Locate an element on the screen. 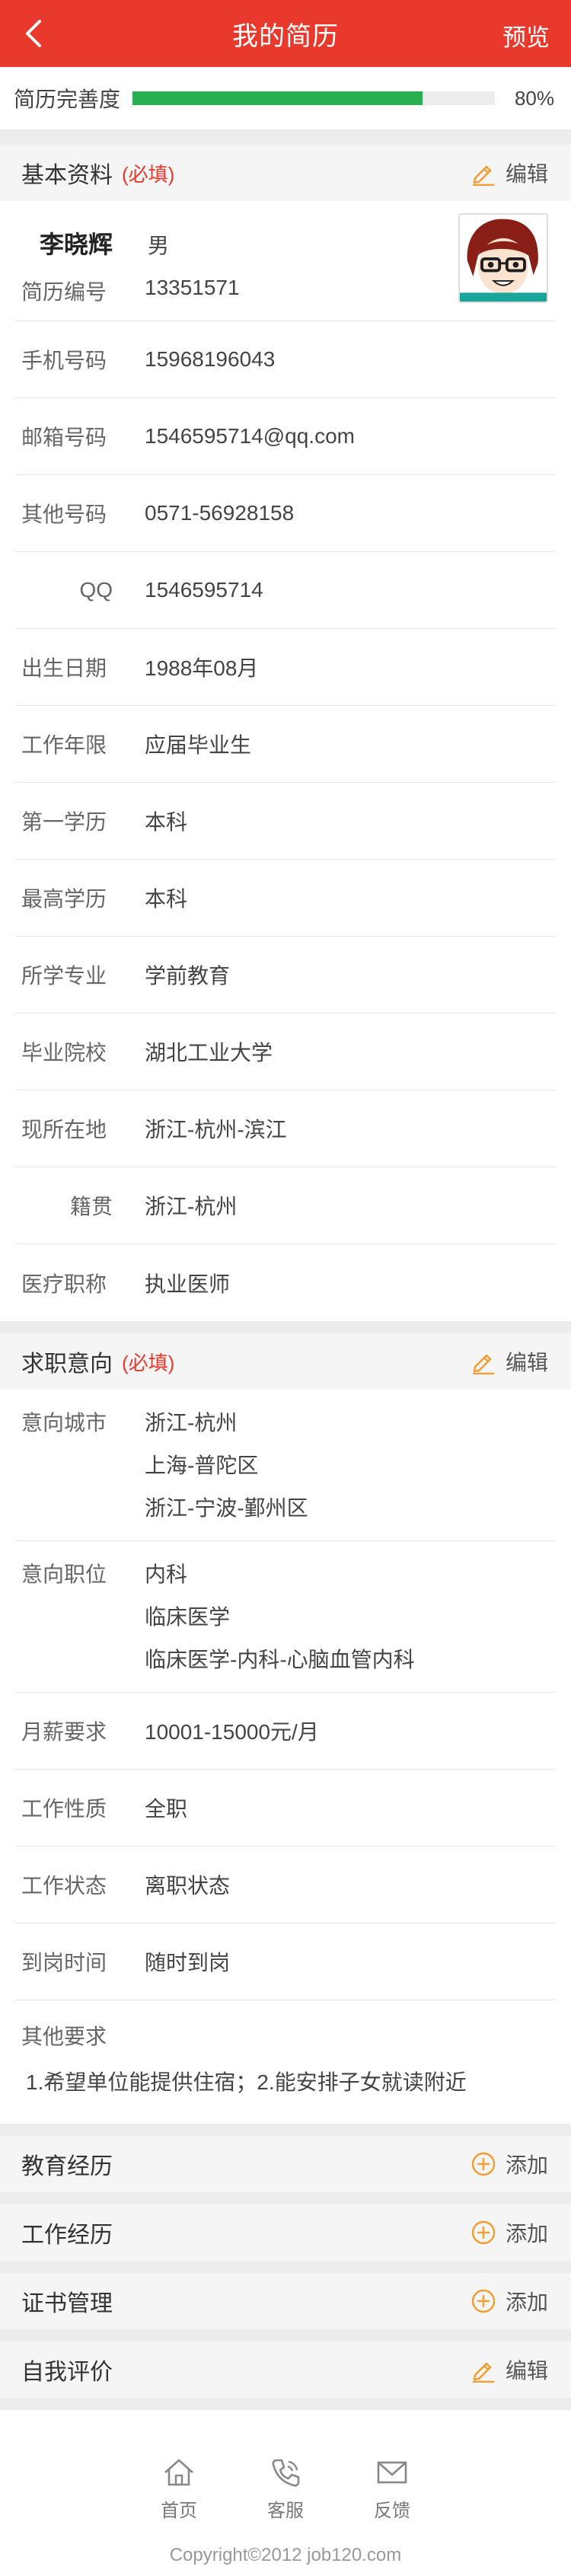 This screenshot has width=571, height=2576. self-evaluation-header: 自我评价 编辑 is located at coordinates (285, 2369).